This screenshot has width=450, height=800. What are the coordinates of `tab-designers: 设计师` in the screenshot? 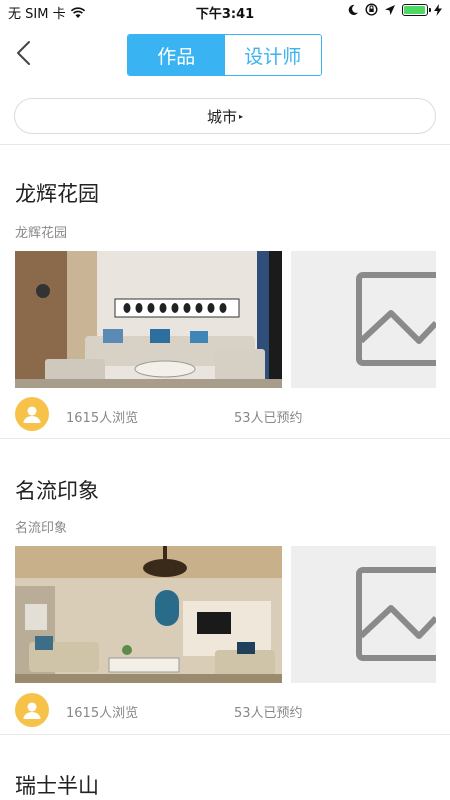 It's located at (272, 55).